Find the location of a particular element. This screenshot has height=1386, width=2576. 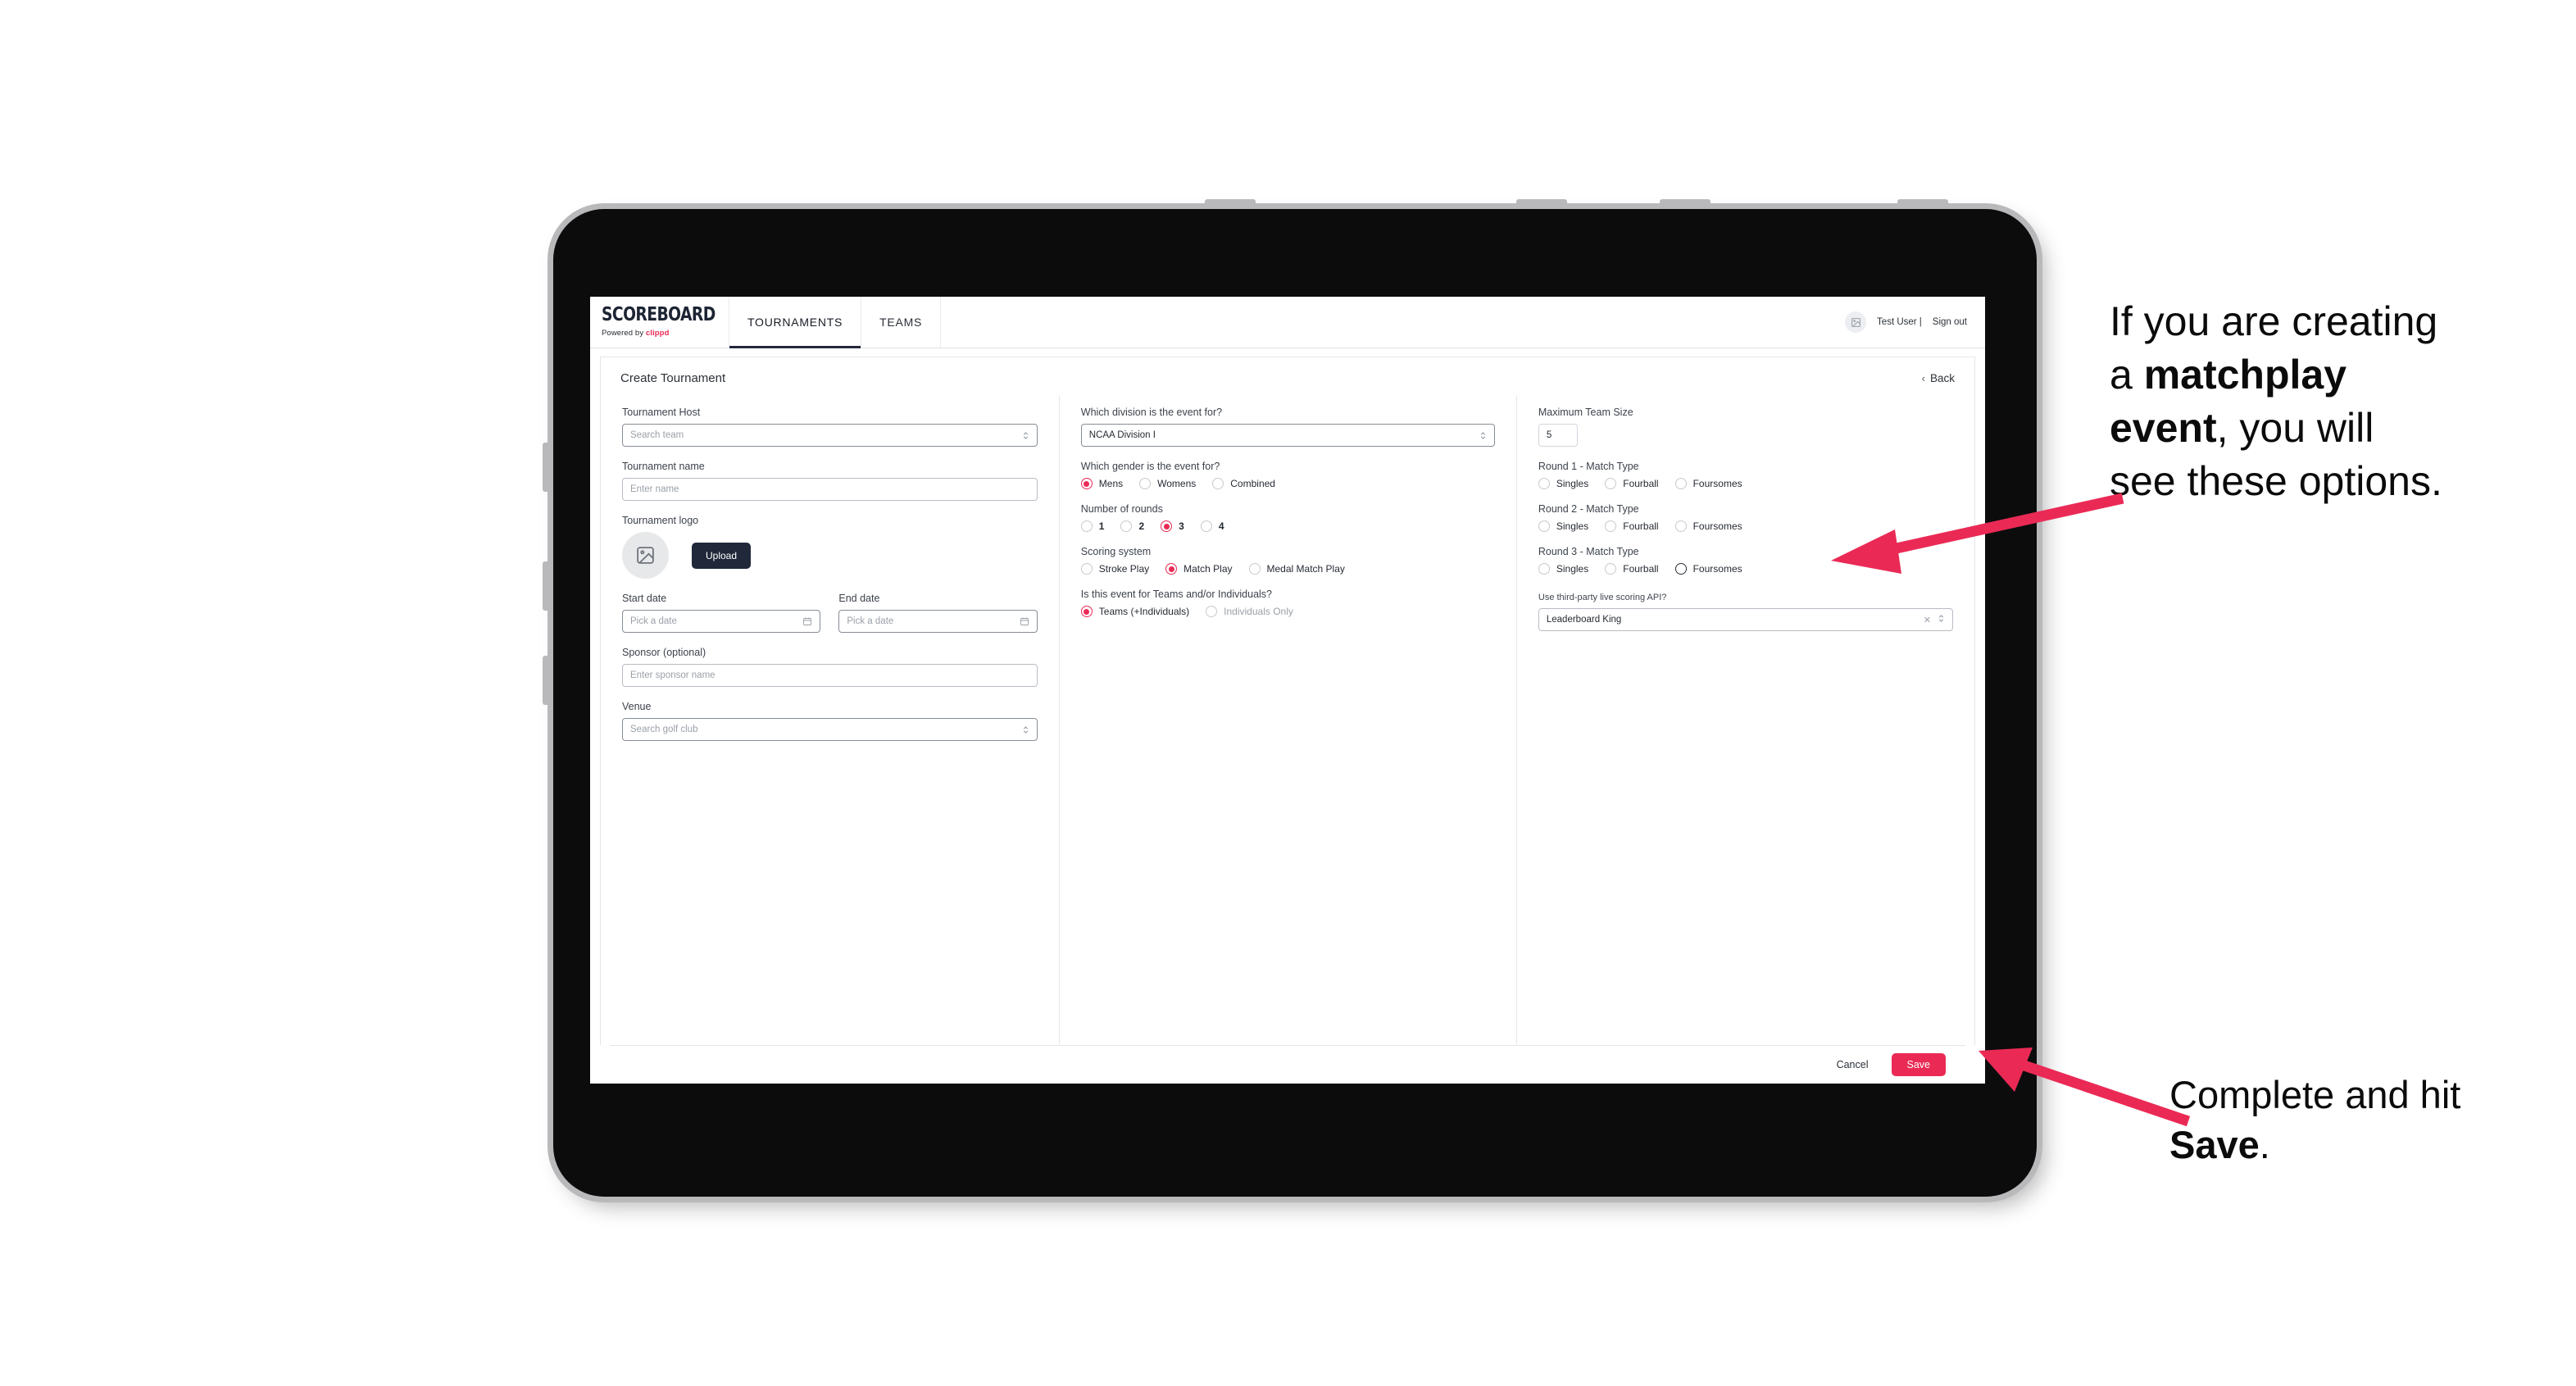

radio-gender-combined: Combined is located at coordinates (1243, 484).